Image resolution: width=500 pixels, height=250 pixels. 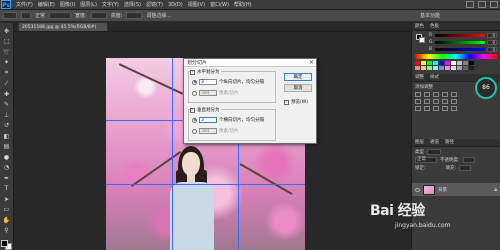 I want to click on preview-checkbox: ✓ 预览(W), so click(x=296, y=102).